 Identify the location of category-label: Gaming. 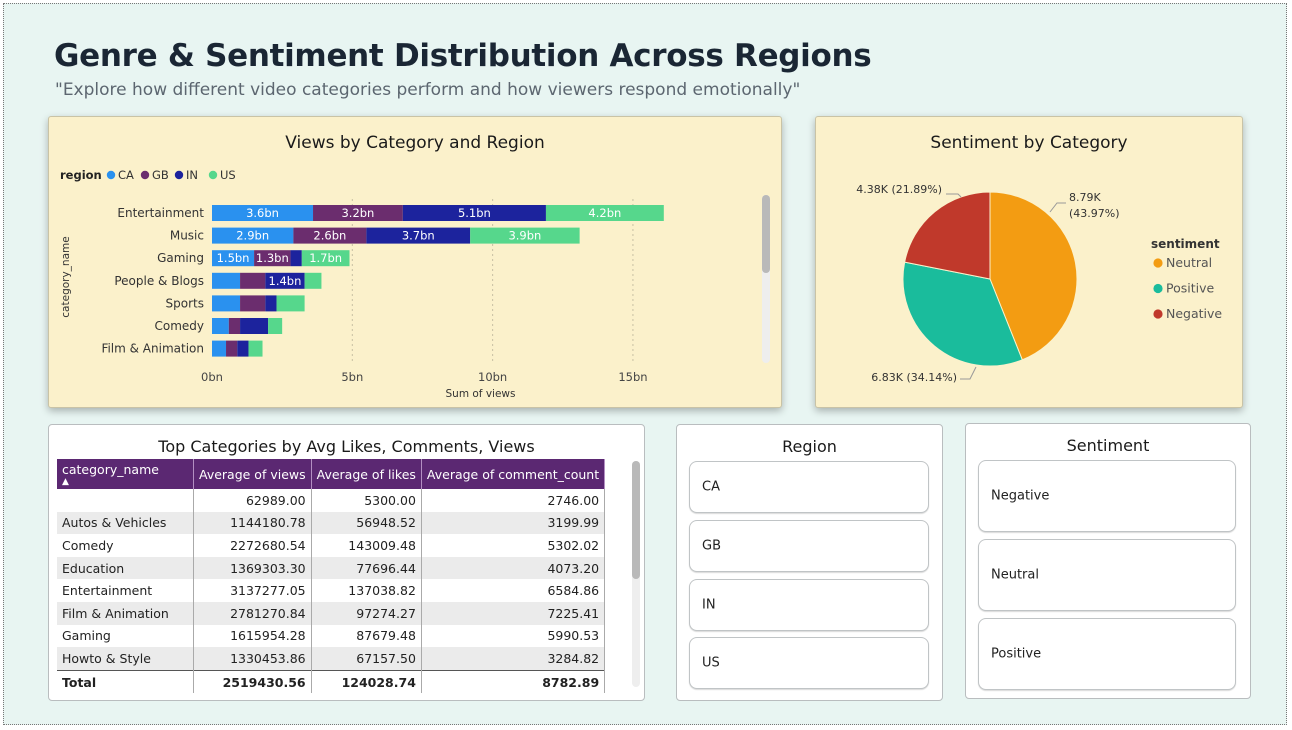
(180, 258).